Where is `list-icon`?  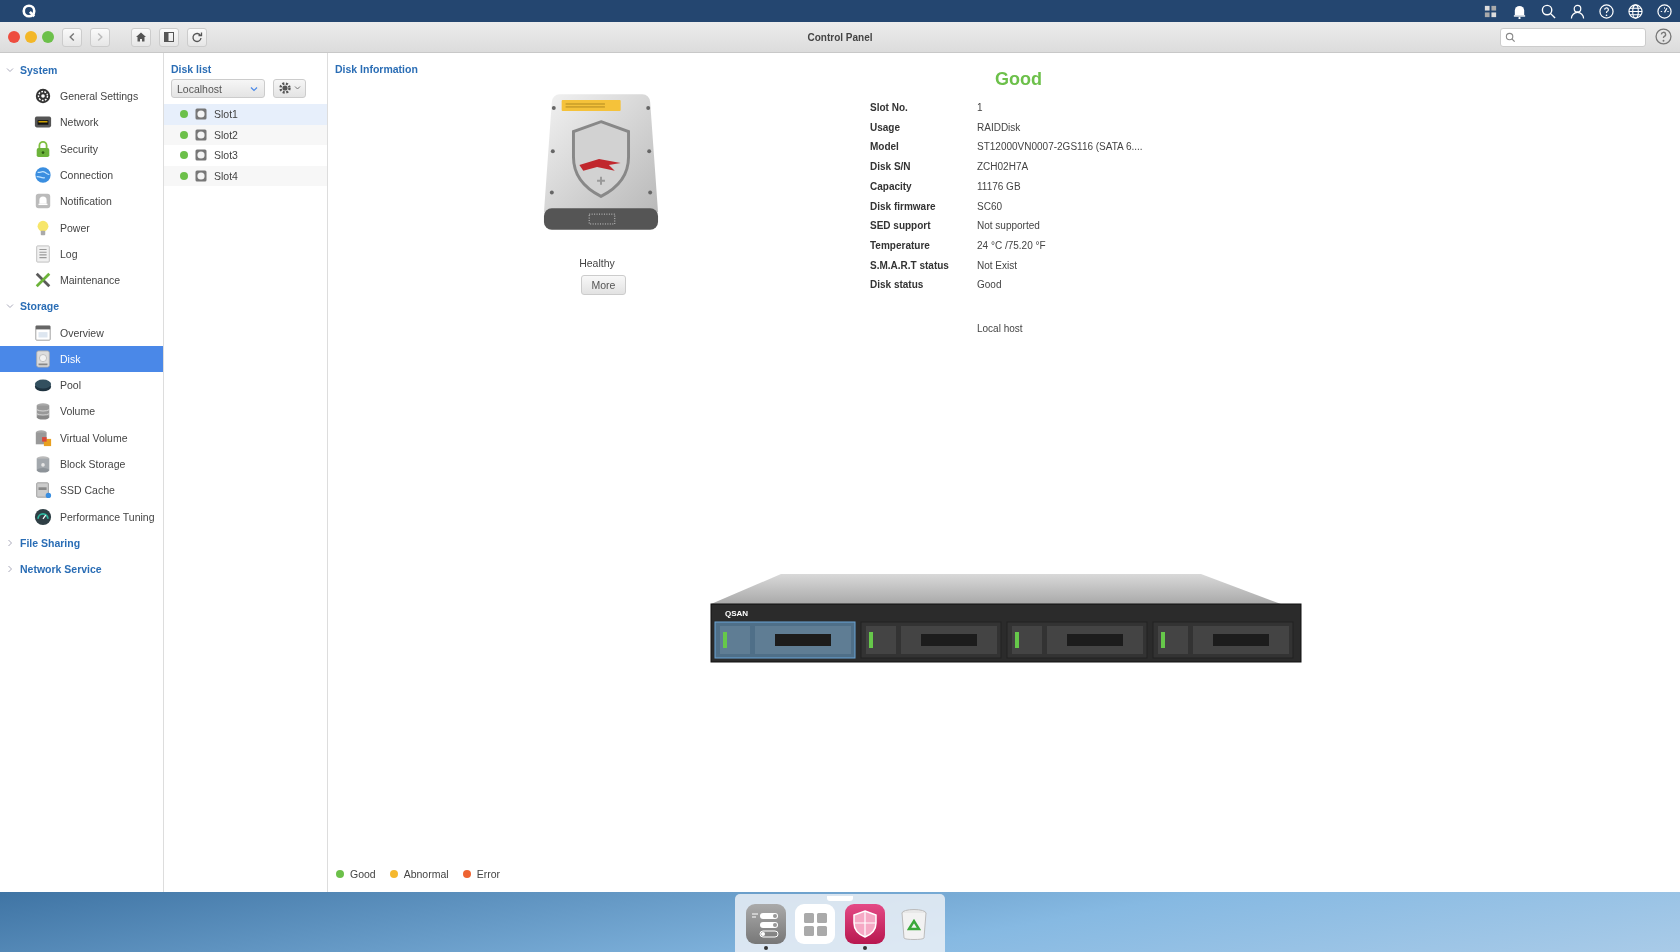
list-icon is located at coordinates (43, 253).